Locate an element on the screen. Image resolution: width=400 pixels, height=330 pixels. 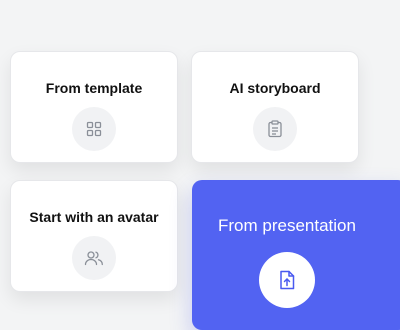
users-icon is located at coordinates (94, 258).